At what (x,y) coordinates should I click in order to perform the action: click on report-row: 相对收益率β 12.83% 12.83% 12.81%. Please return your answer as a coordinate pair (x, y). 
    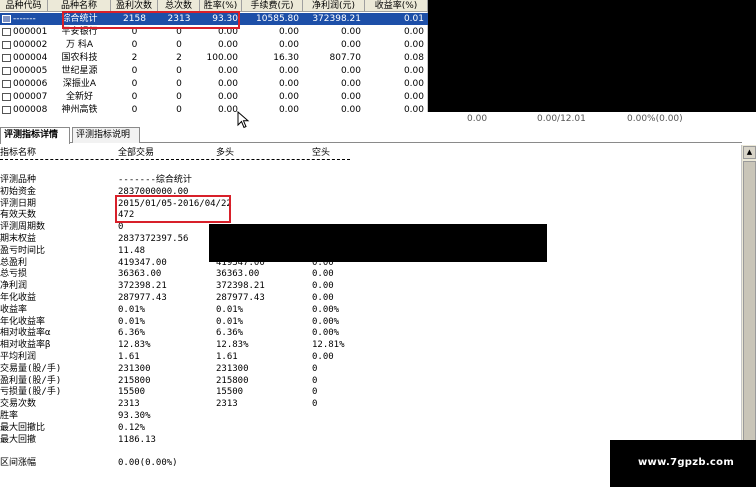
    Looking at the image, I should click on (370, 345).